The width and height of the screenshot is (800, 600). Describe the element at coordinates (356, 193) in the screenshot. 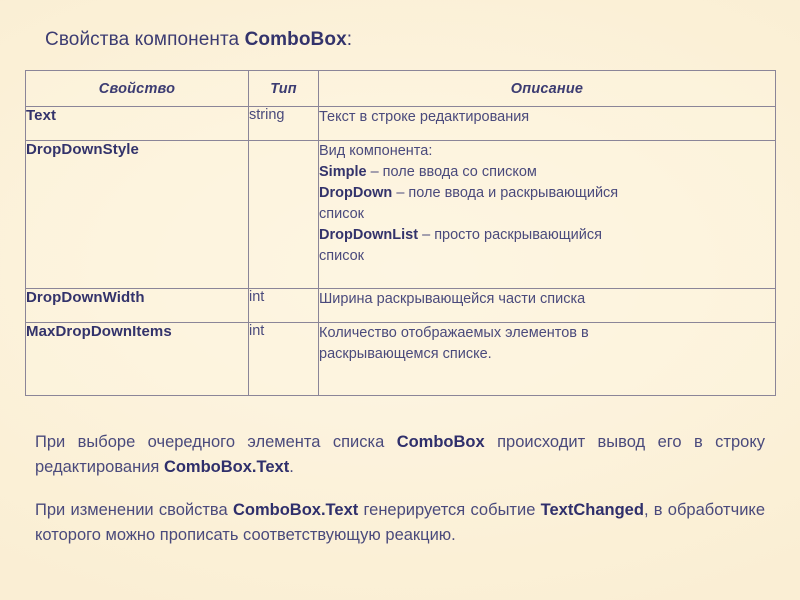

I see `description-keyword: DropDown` at that location.